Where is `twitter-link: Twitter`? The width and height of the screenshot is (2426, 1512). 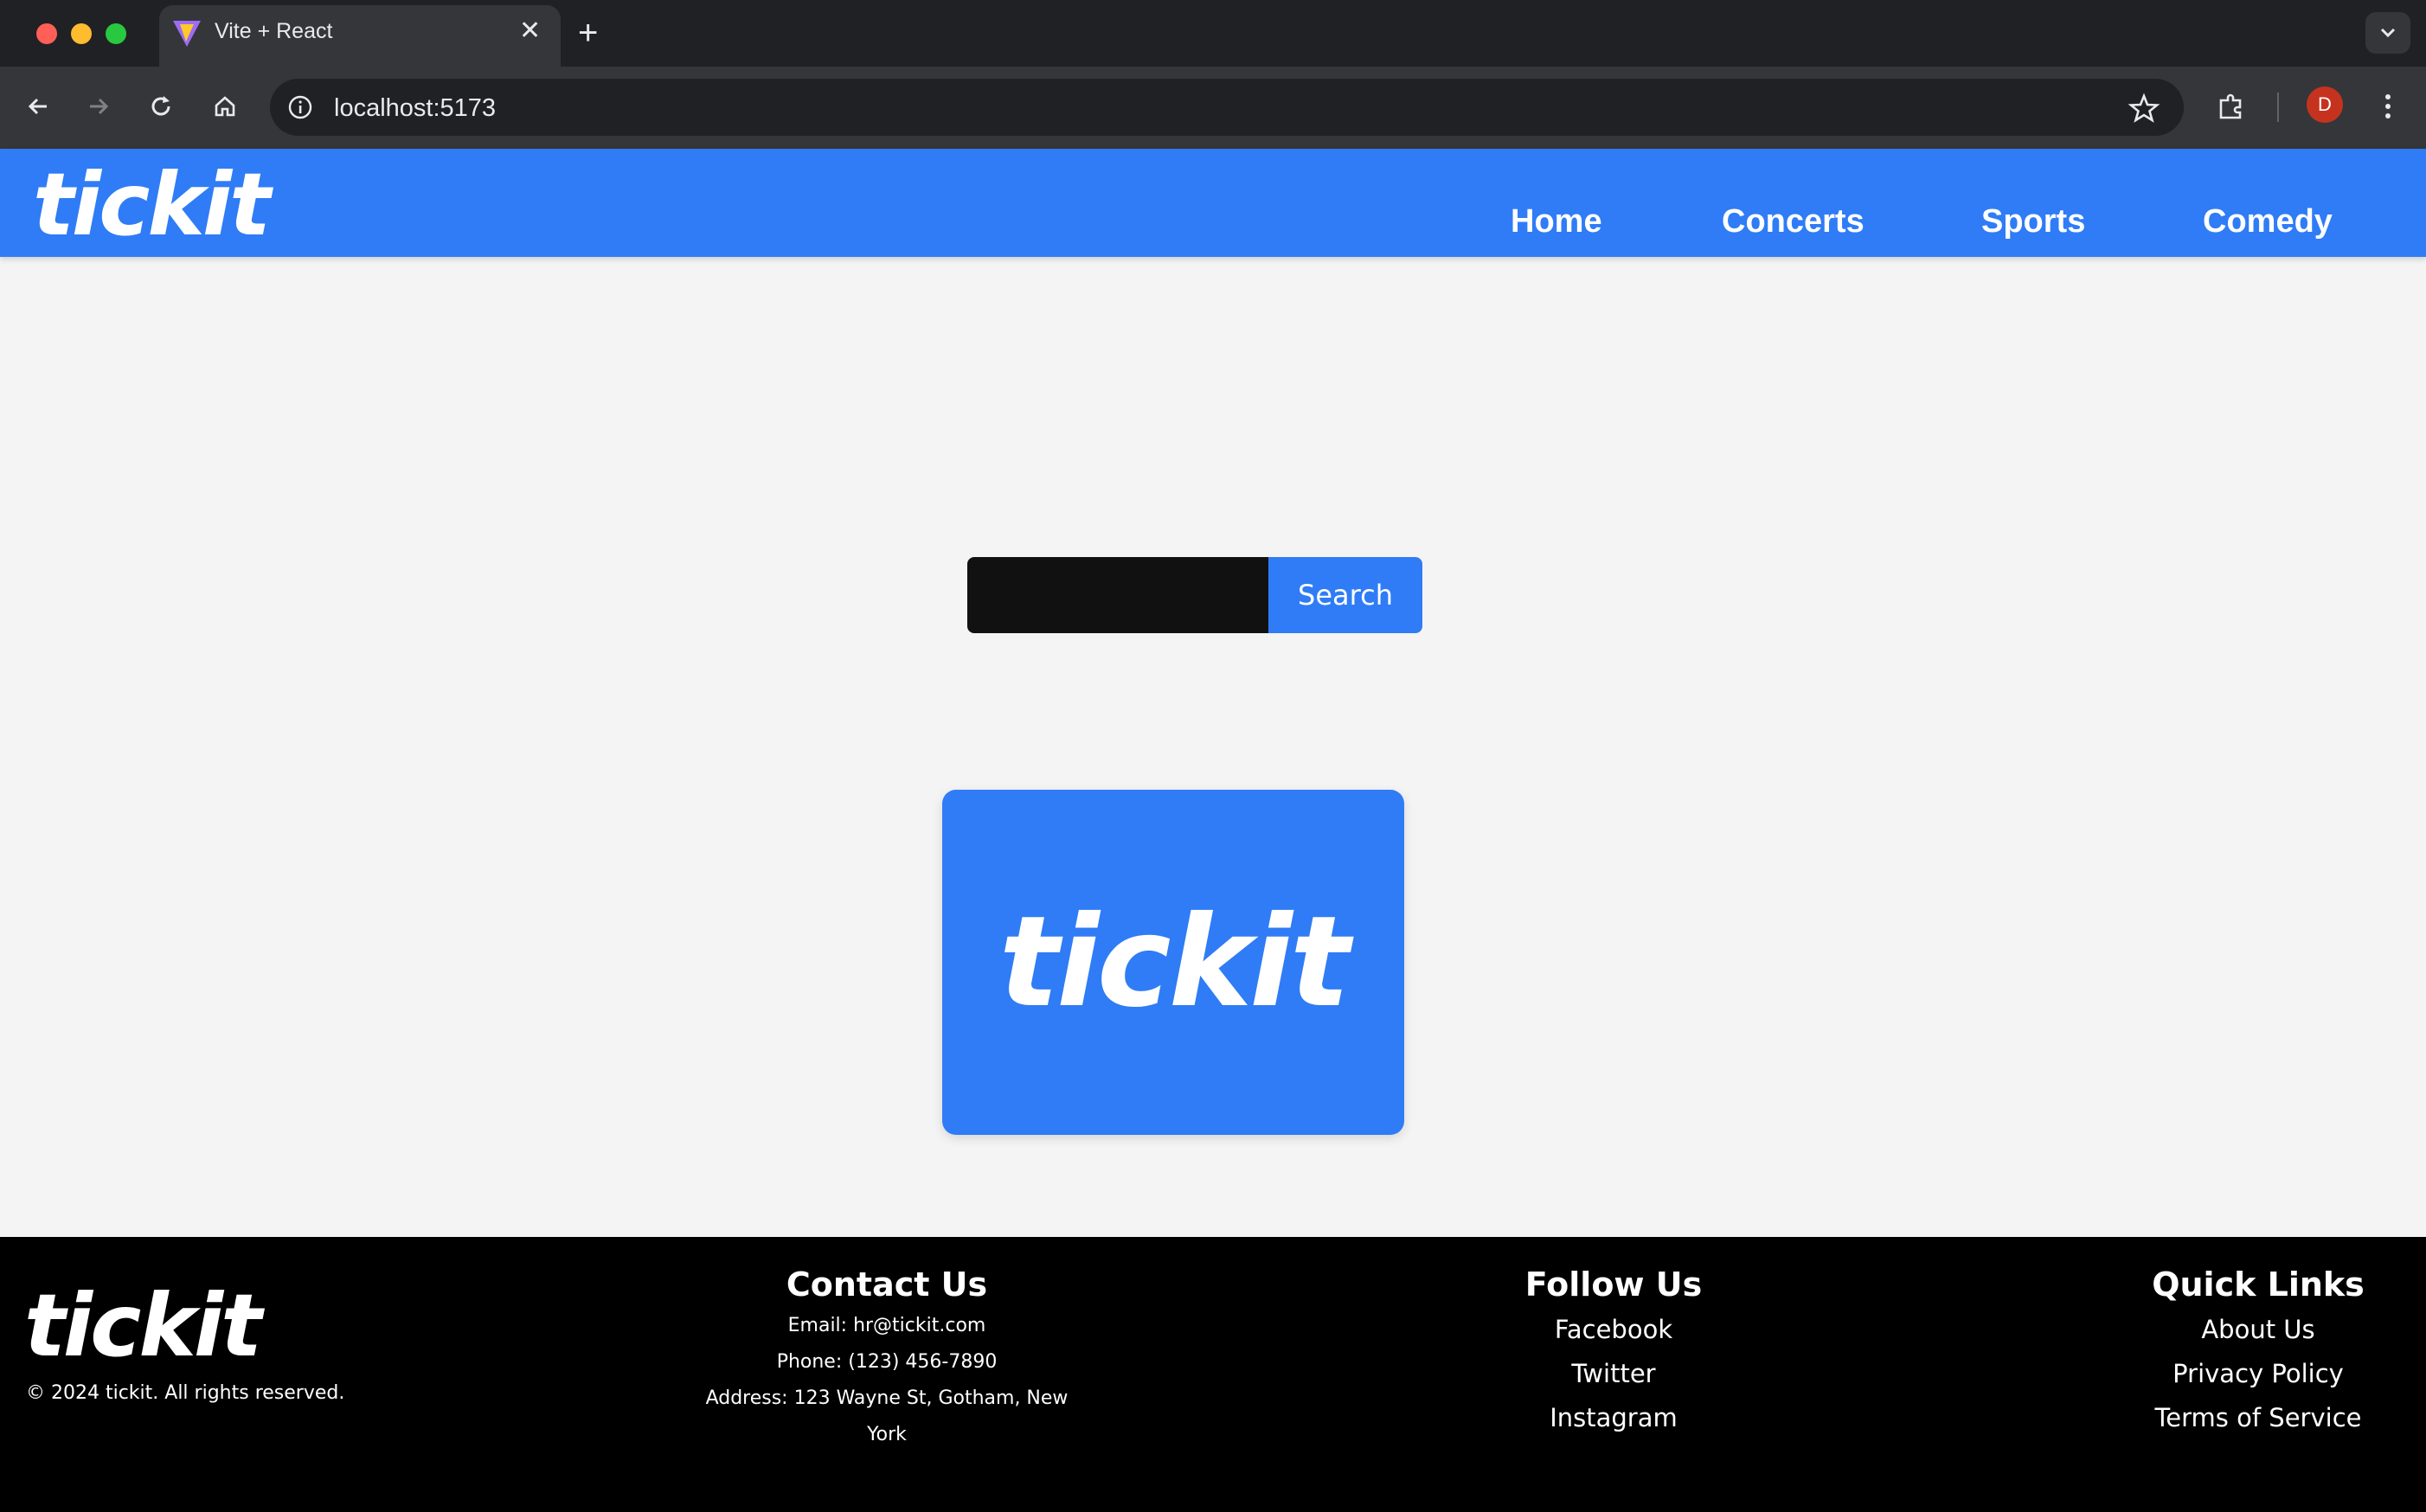 twitter-link: Twitter is located at coordinates (1614, 1374).